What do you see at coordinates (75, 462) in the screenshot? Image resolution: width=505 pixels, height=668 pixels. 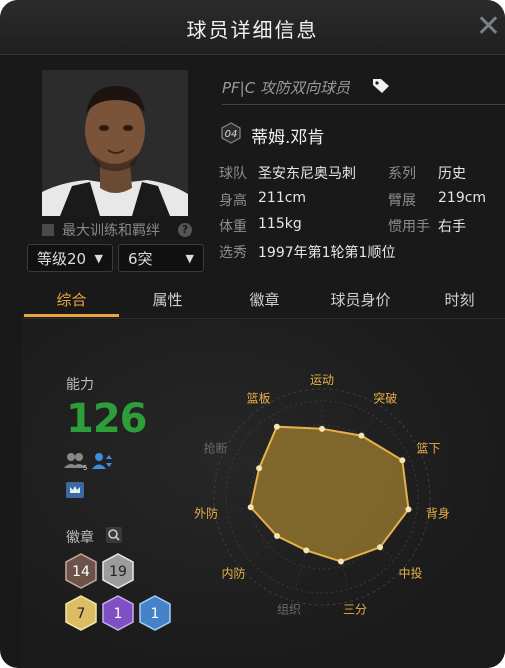 I see `team-chemistry-icon: 5` at bounding box center [75, 462].